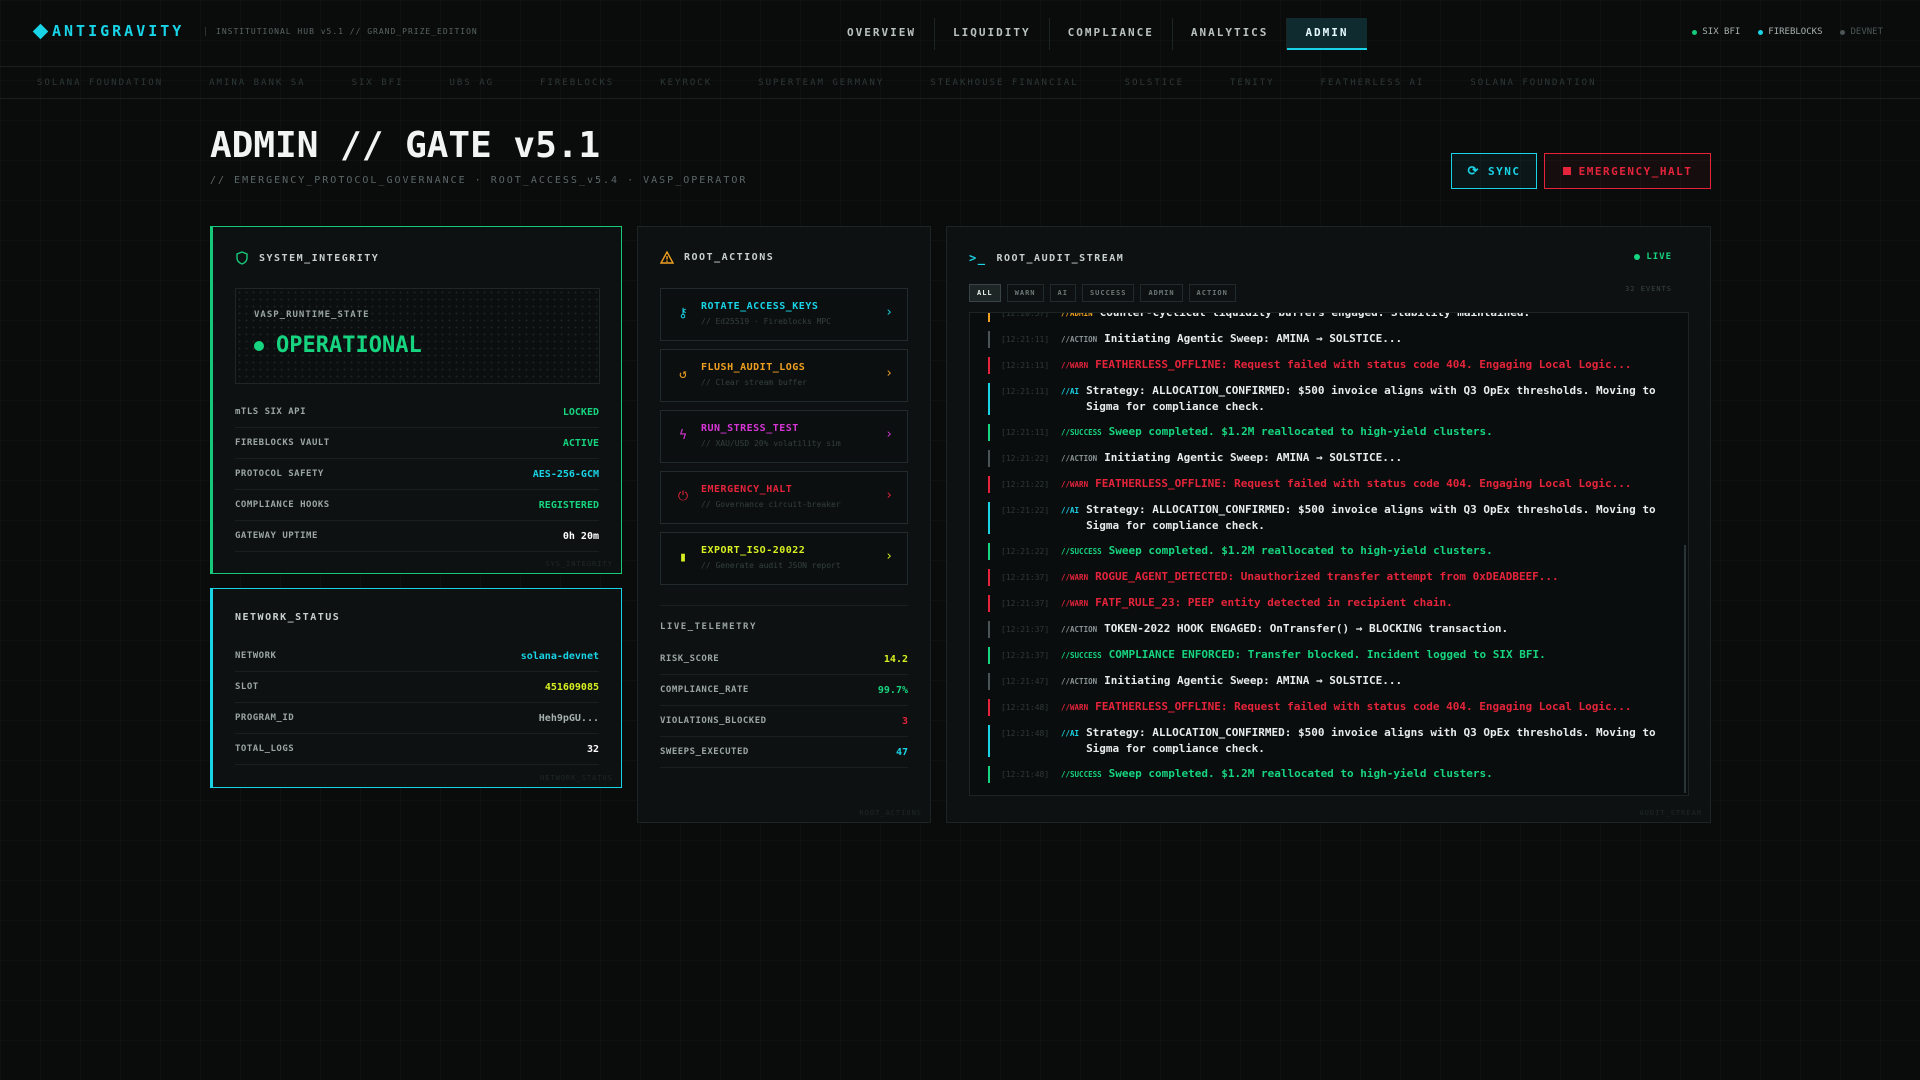 The height and width of the screenshot is (1080, 1920). I want to click on brand-logo: ANTIGRAVITY, so click(108, 31).